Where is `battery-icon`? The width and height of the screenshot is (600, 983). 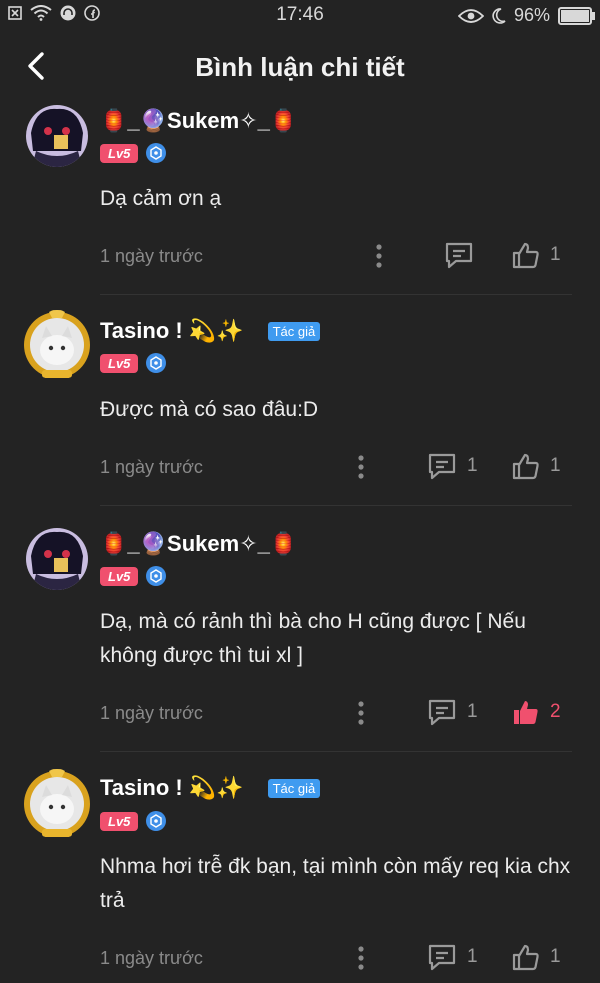
battery-icon is located at coordinates (576, 15).